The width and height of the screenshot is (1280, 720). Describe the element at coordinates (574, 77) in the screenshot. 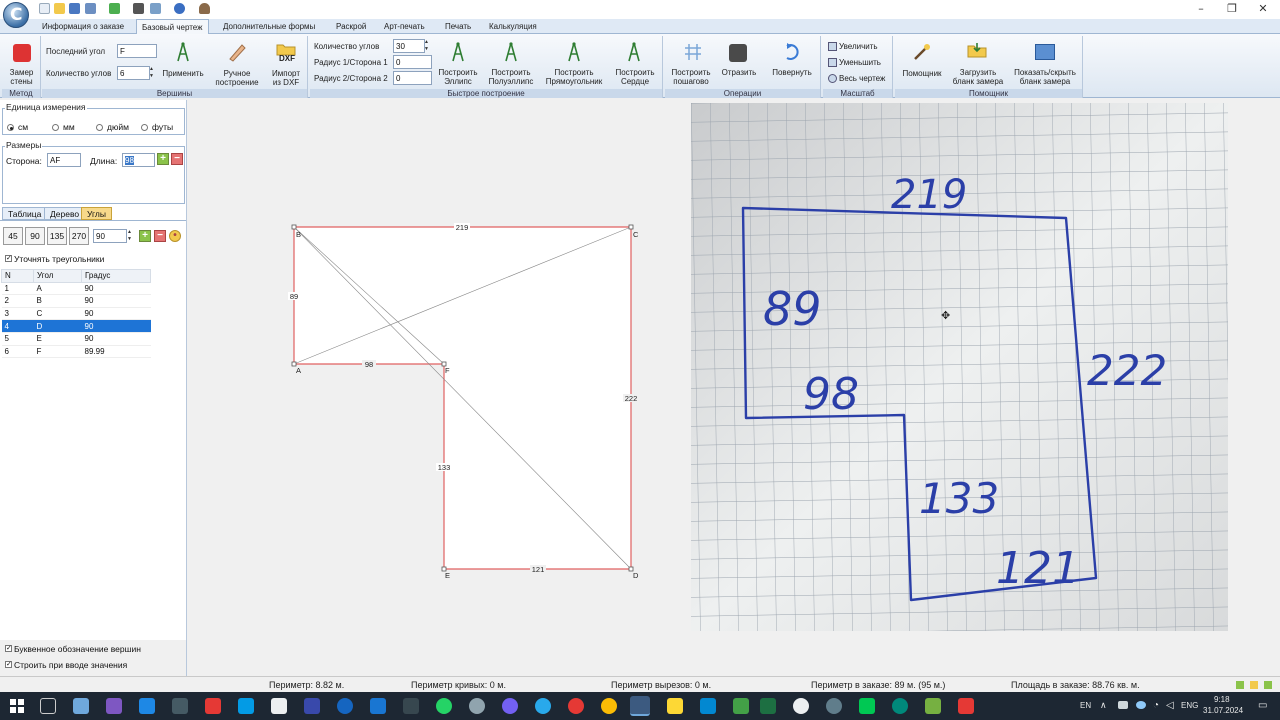

I see `build-rectangle-button: Построить Прямоугольник` at that location.